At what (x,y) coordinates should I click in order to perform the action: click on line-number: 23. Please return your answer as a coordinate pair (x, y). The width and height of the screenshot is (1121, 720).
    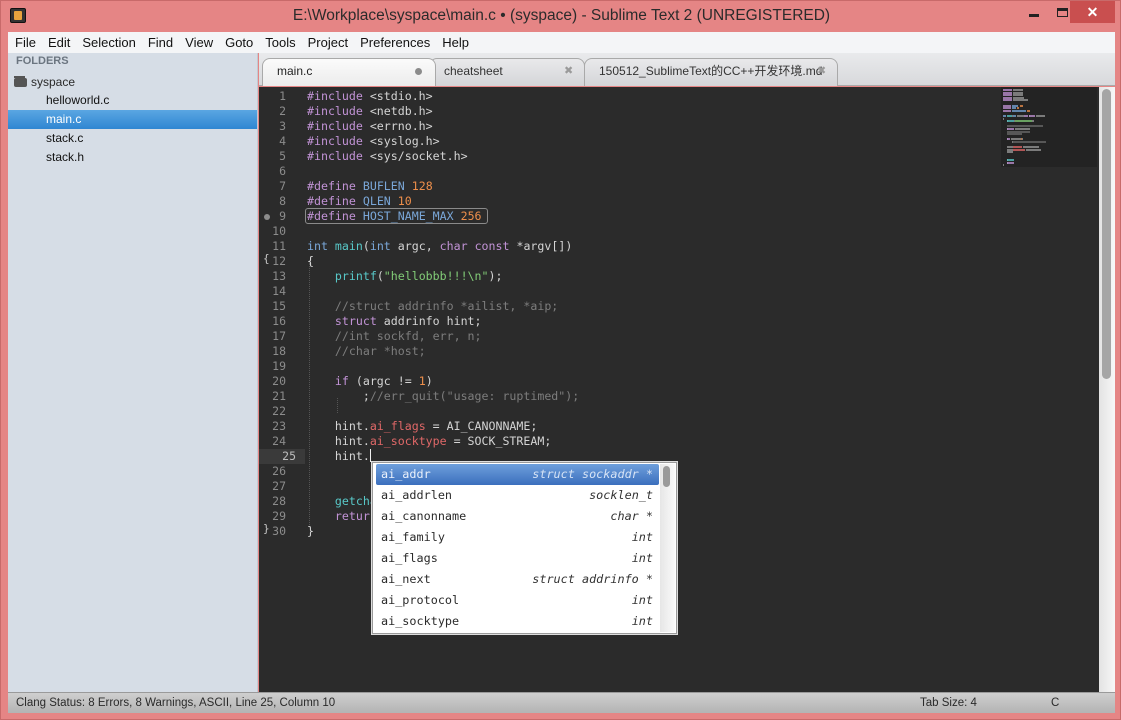
    Looking at the image, I should click on (279, 426).